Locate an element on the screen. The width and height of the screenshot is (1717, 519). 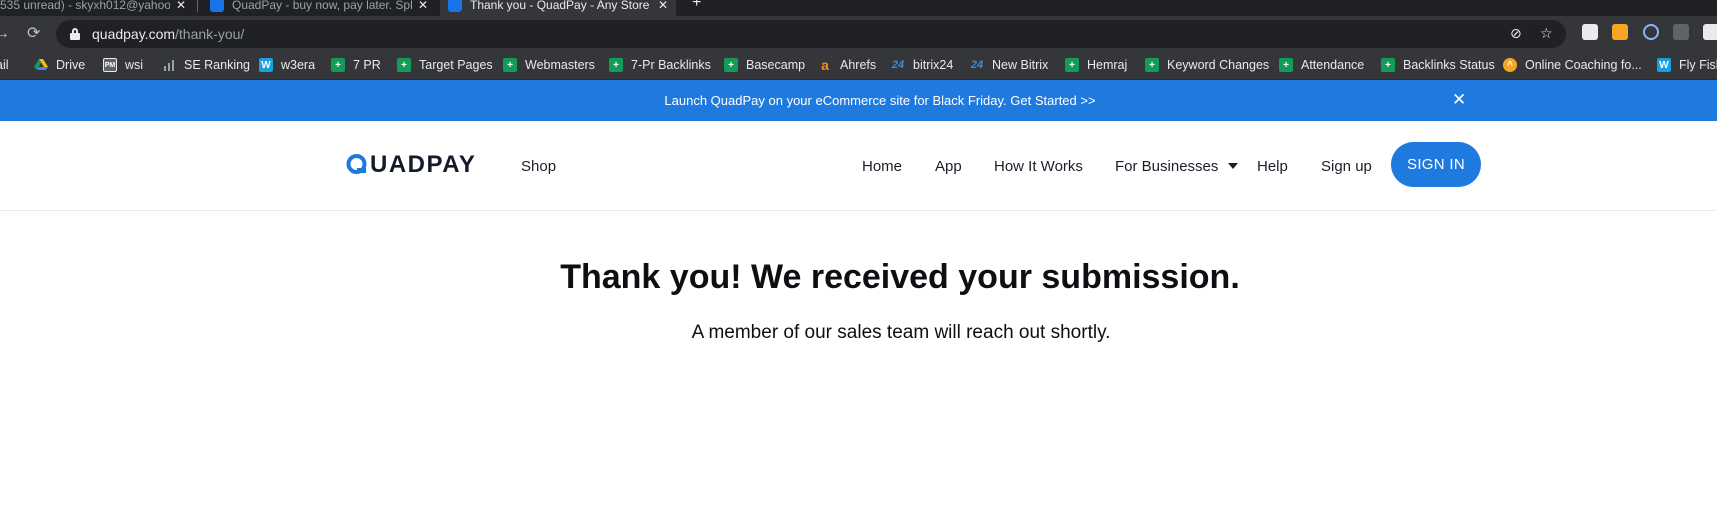
nav-sign-up: Sign up is located at coordinates (1346, 166).